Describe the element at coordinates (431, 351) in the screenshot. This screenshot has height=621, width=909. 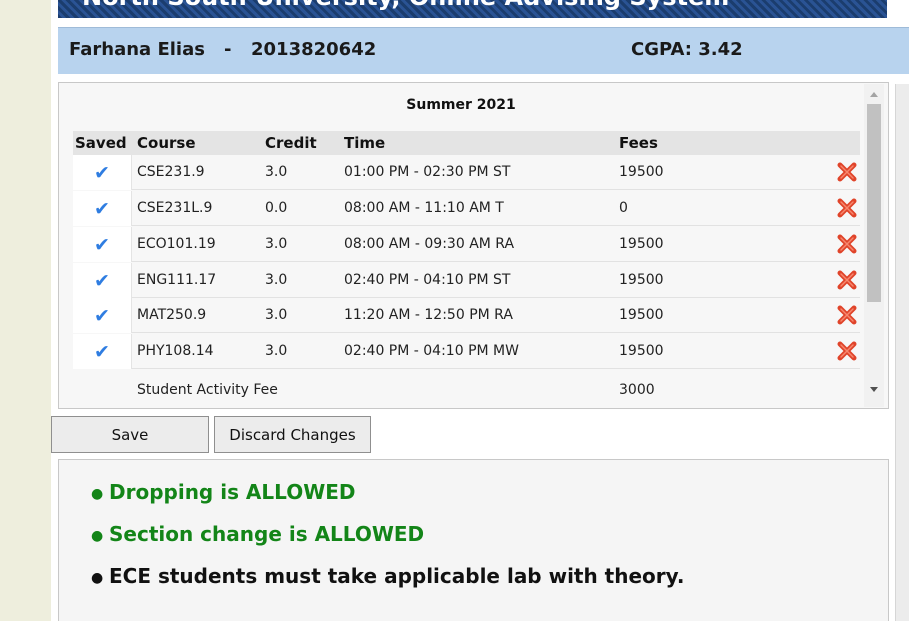
I see `course-time: 02:40 PM - 04:10 PM MW` at that location.